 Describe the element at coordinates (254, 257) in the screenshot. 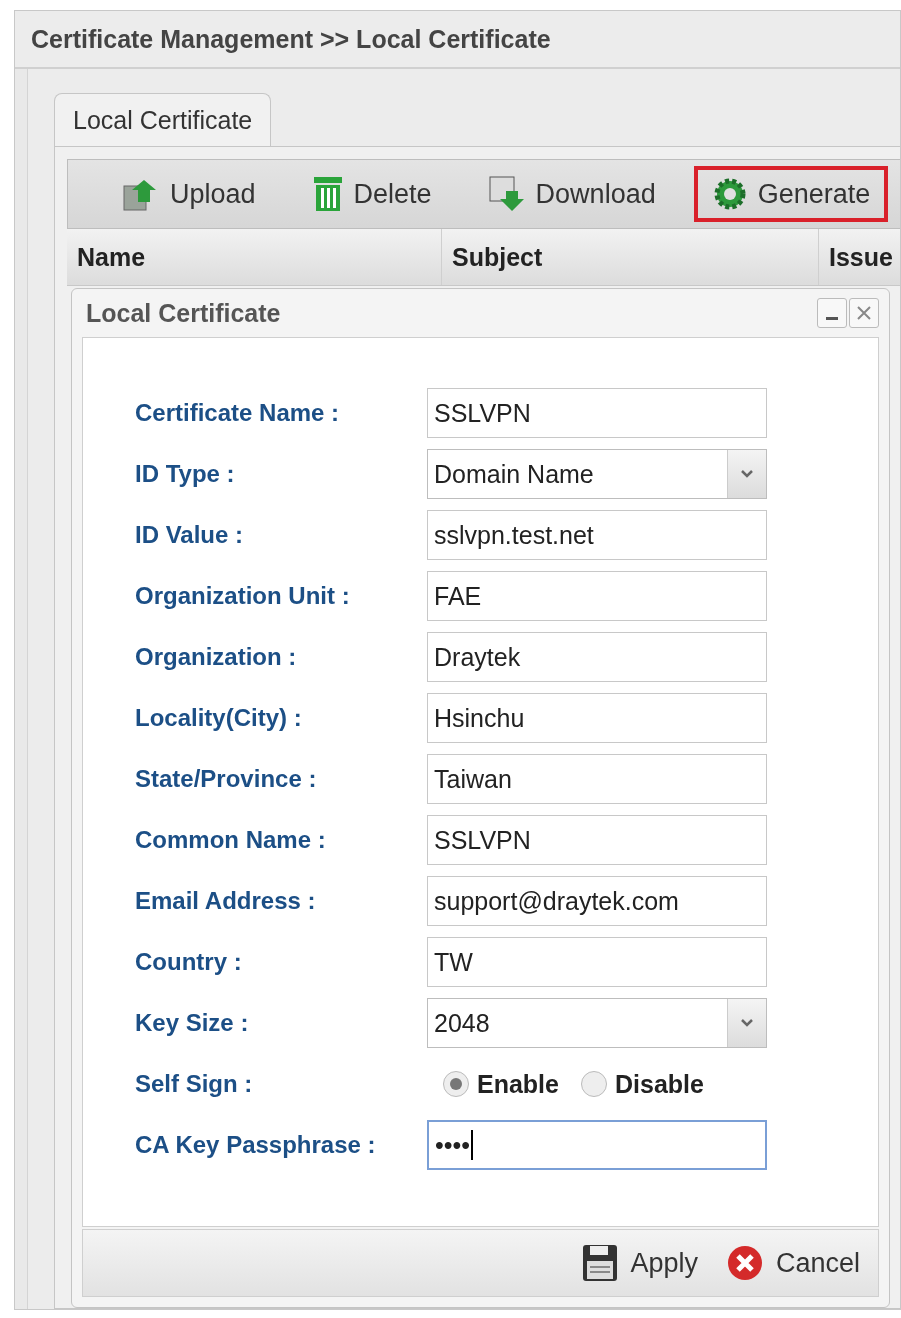

I see `column-header: Name` at that location.